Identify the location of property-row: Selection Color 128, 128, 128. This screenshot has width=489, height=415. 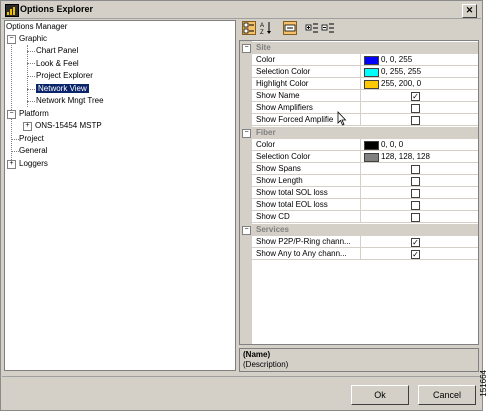
(359, 157).